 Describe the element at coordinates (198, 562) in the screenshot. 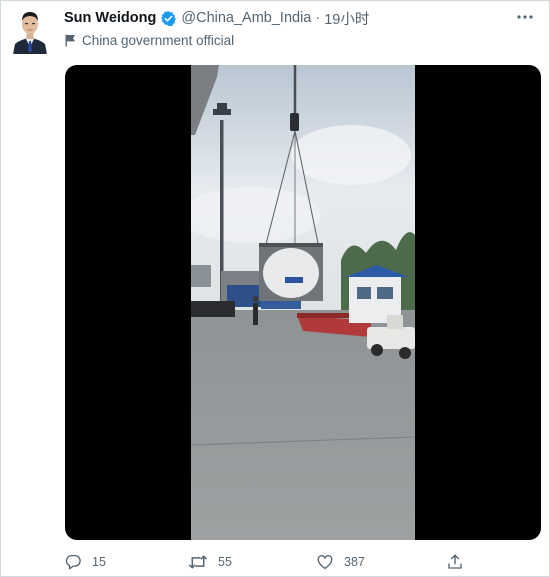

I see `retweet-icon` at that location.